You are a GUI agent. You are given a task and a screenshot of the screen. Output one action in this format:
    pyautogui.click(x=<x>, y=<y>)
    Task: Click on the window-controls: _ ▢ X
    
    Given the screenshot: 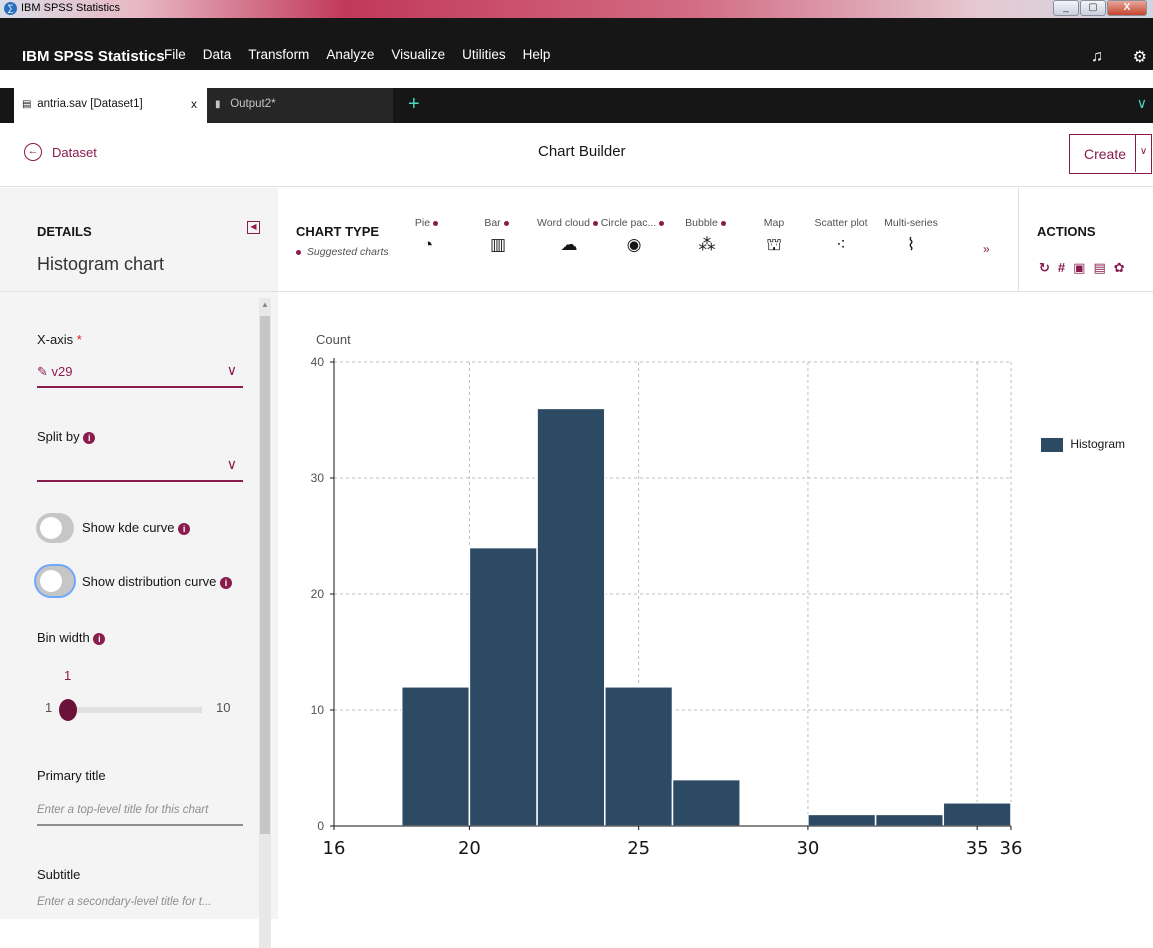 What is the action you would take?
    pyautogui.click(x=1100, y=8)
    